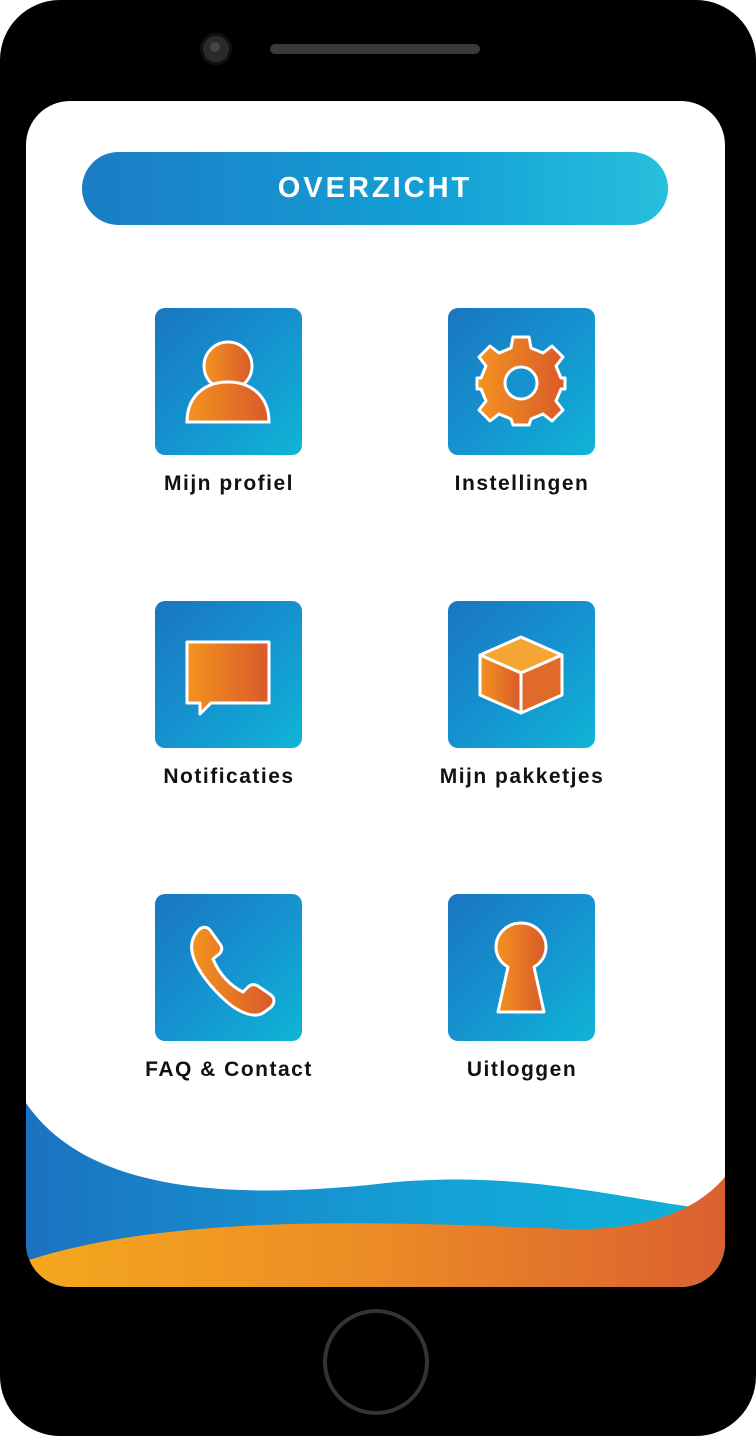  I want to click on phone-icon, so click(233, 971).